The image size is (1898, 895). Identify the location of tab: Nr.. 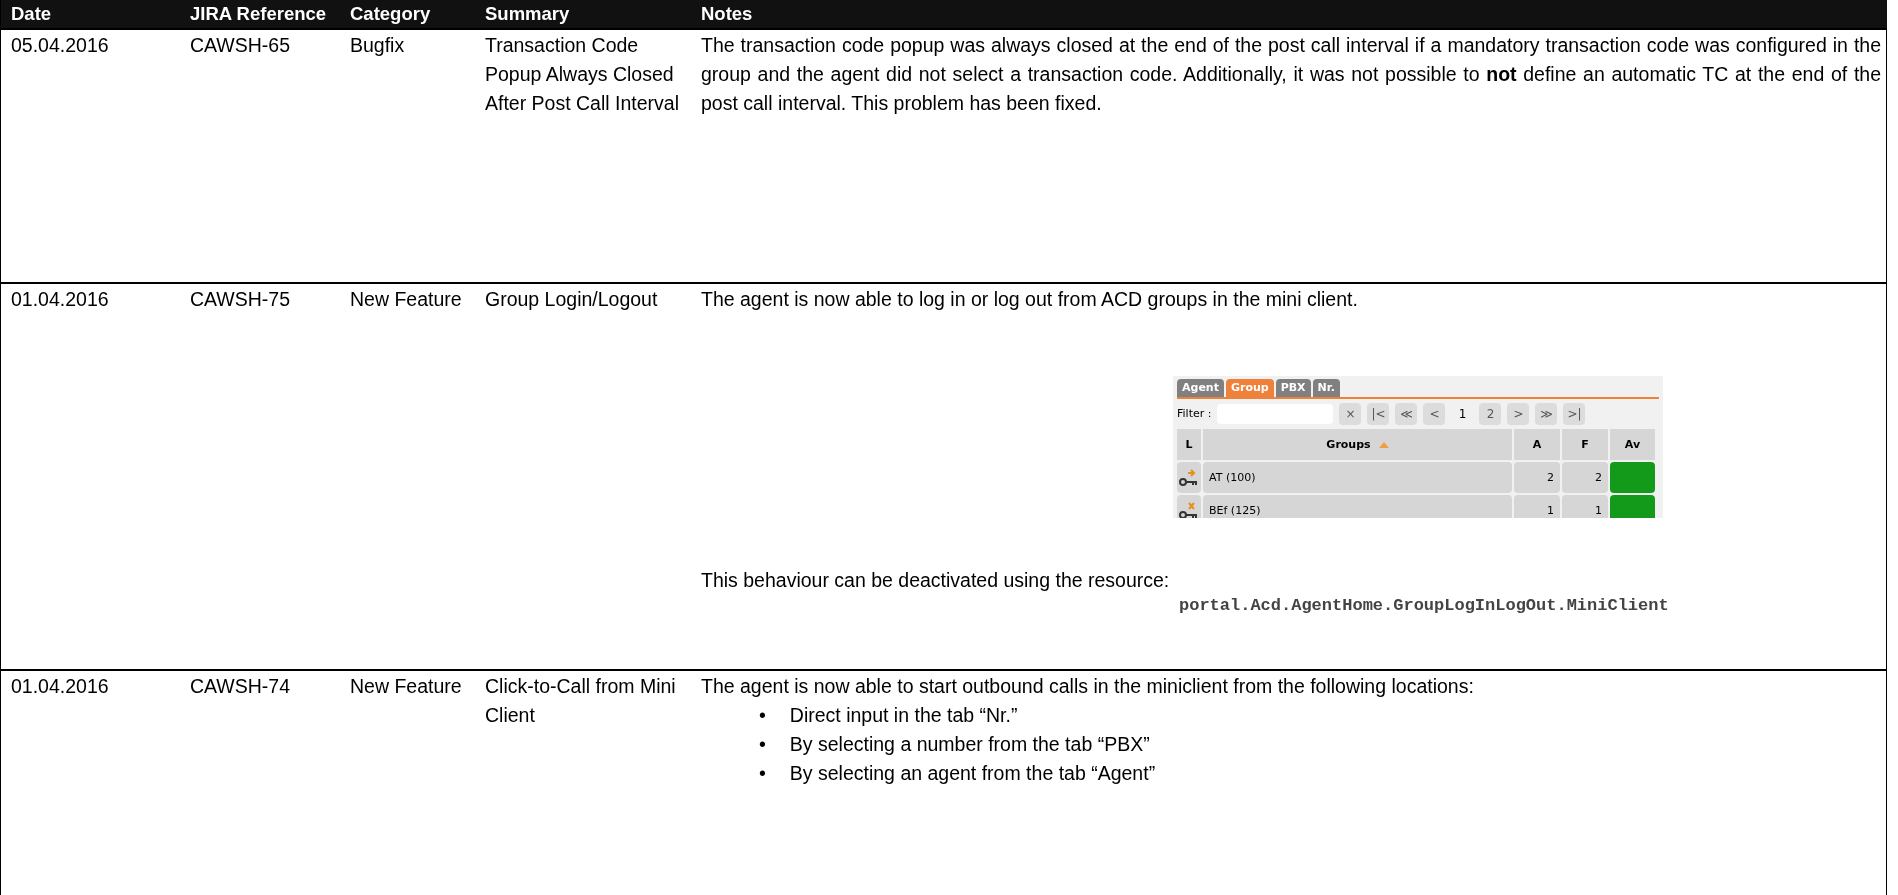
(1326, 388).